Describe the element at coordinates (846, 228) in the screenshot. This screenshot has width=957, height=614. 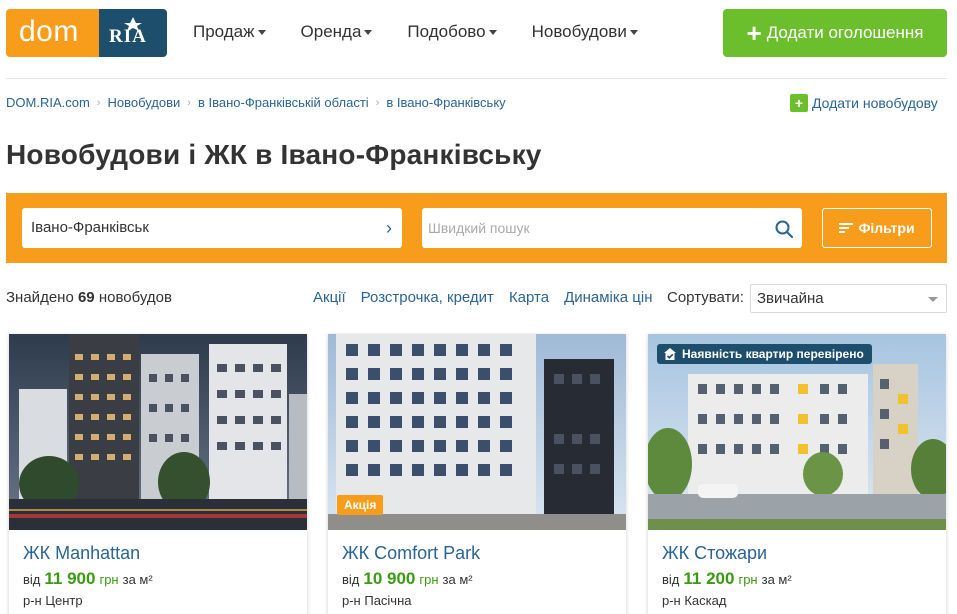
I see `filter-lines-icon` at that location.